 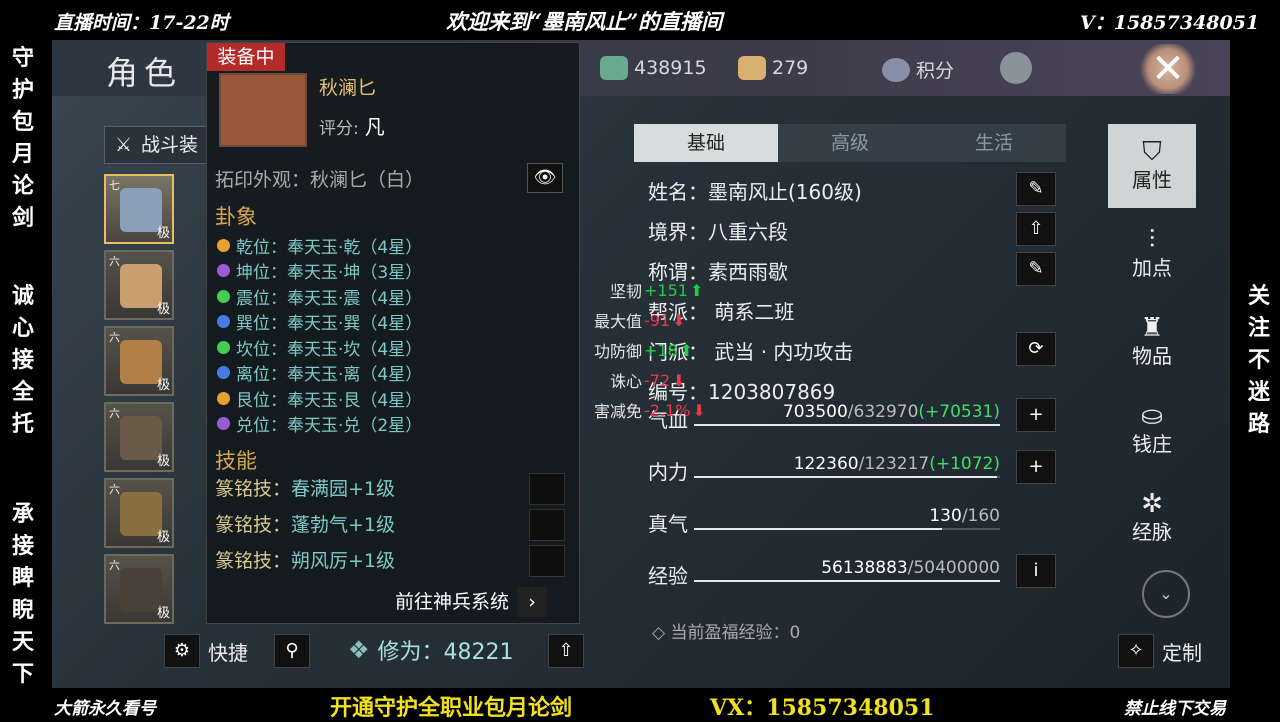 What do you see at coordinates (545, 178) in the screenshot?
I see `eye-icon: 👁` at bounding box center [545, 178].